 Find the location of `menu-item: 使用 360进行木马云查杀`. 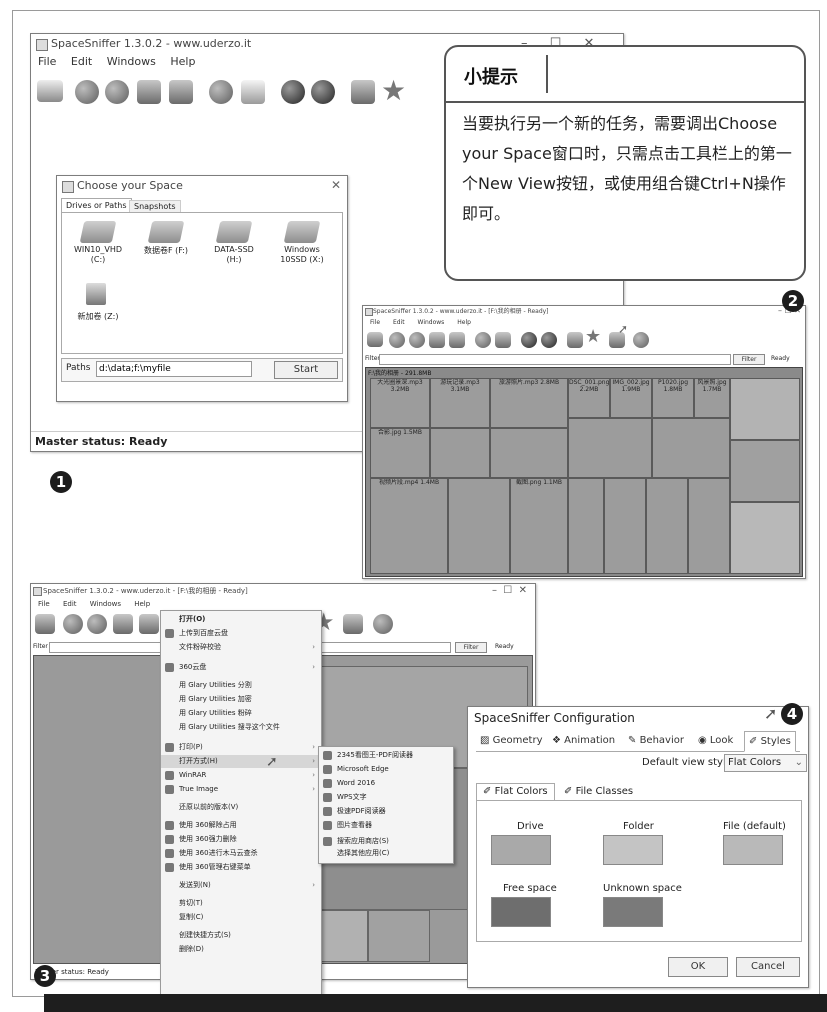

menu-item: 使用 360进行木马云查杀 is located at coordinates (241, 853).